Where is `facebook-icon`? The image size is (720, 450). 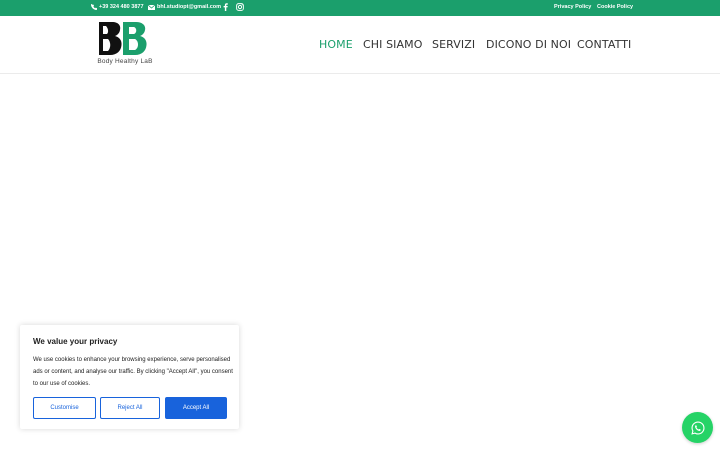 facebook-icon is located at coordinates (225, 7).